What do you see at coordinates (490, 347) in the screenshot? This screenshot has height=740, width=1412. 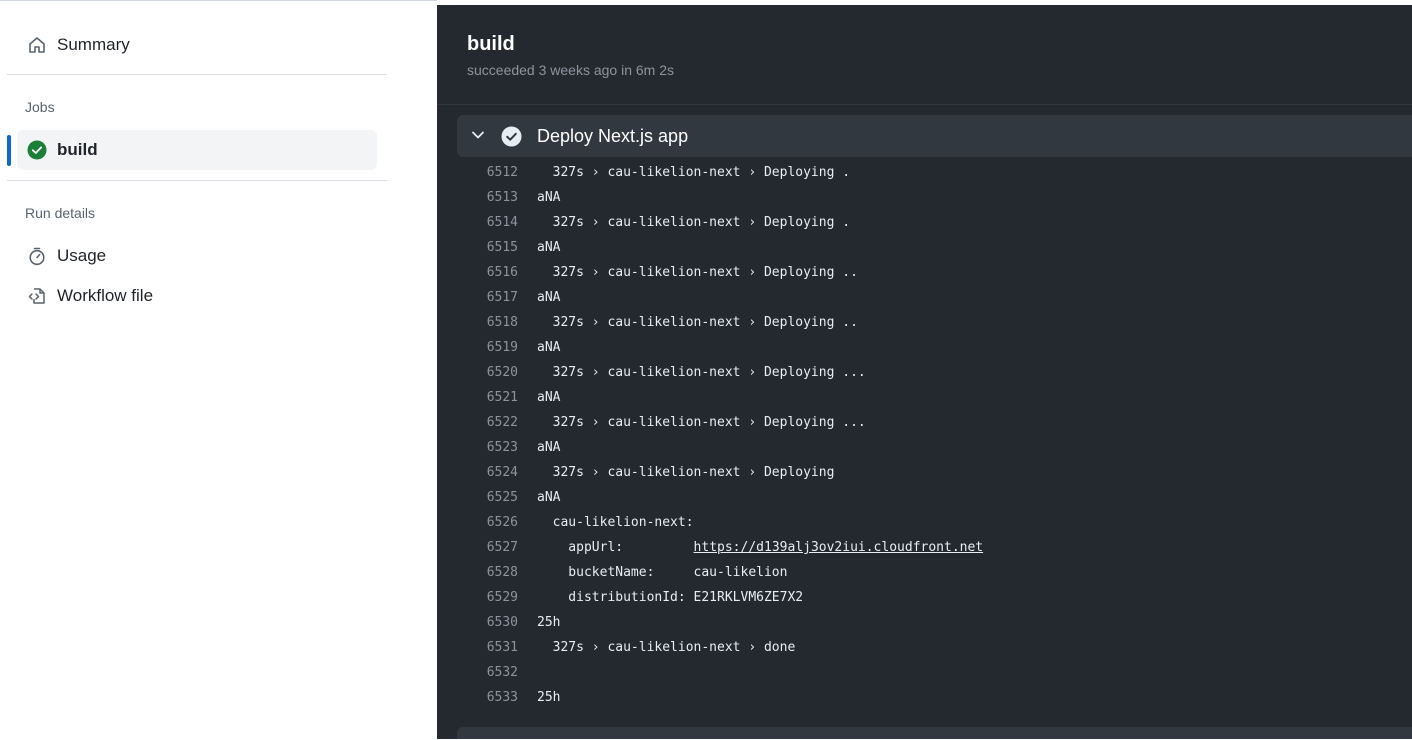 I see `line-number: 6519` at bounding box center [490, 347].